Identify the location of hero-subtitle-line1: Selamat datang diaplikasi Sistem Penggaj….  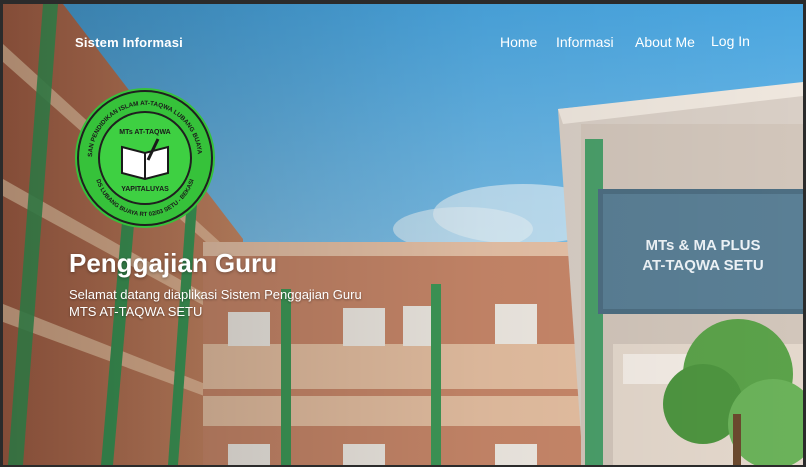
(215, 294).